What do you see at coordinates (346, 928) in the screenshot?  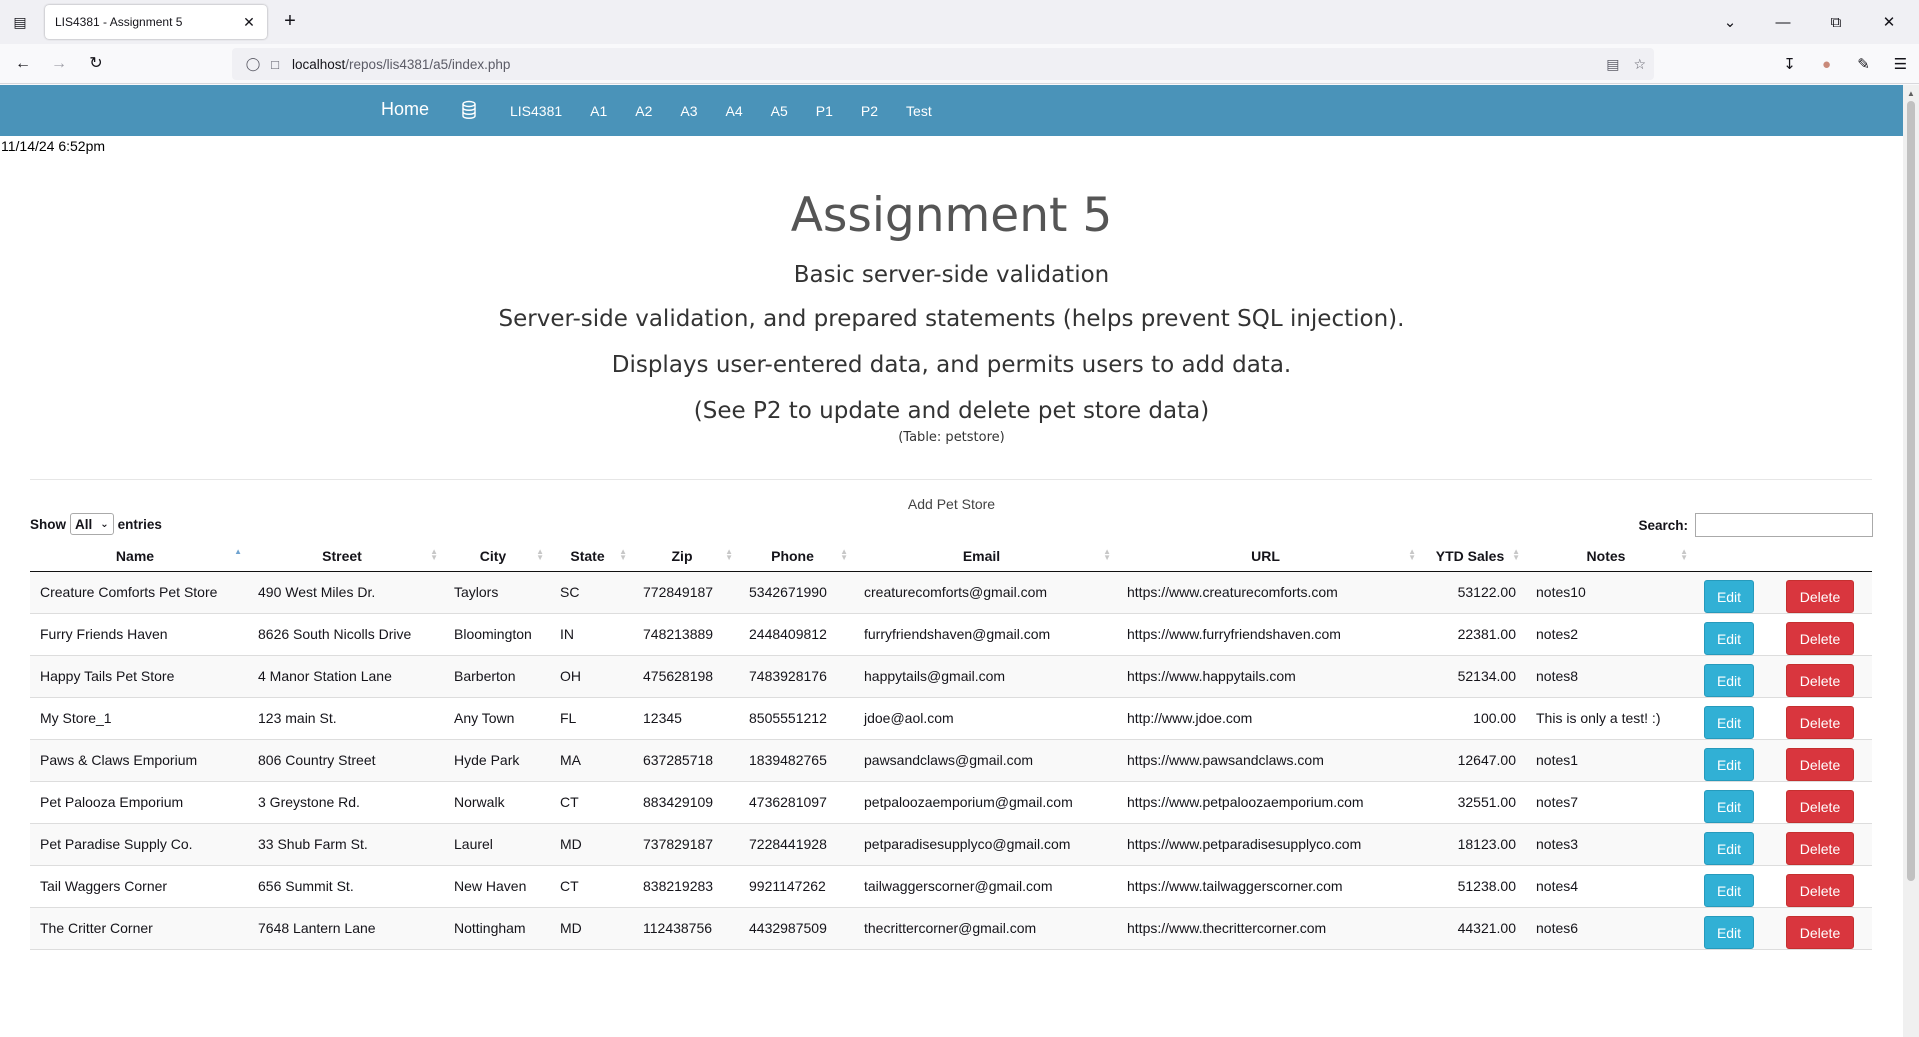 I see `table-cell: 7648 Lantern Lane` at bounding box center [346, 928].